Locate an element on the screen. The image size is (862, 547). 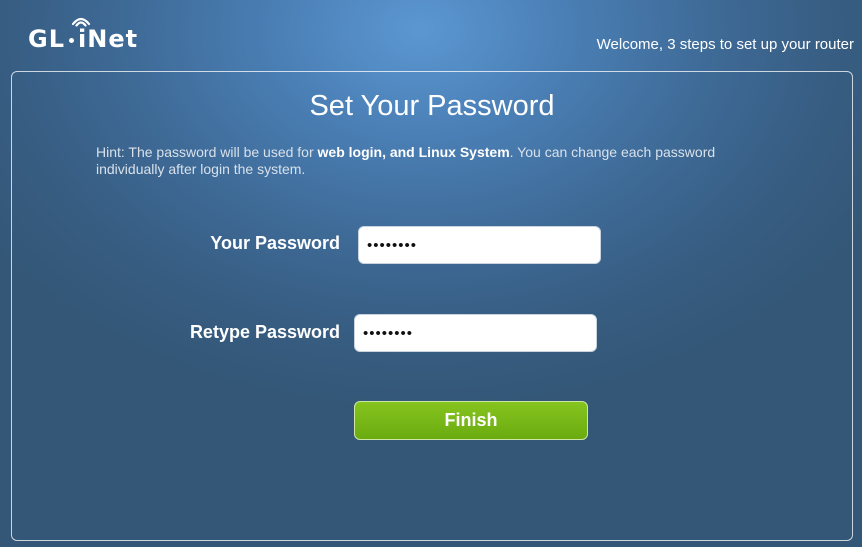
gl-inet-logo: GL iNet is located at coordinates (83, 36).